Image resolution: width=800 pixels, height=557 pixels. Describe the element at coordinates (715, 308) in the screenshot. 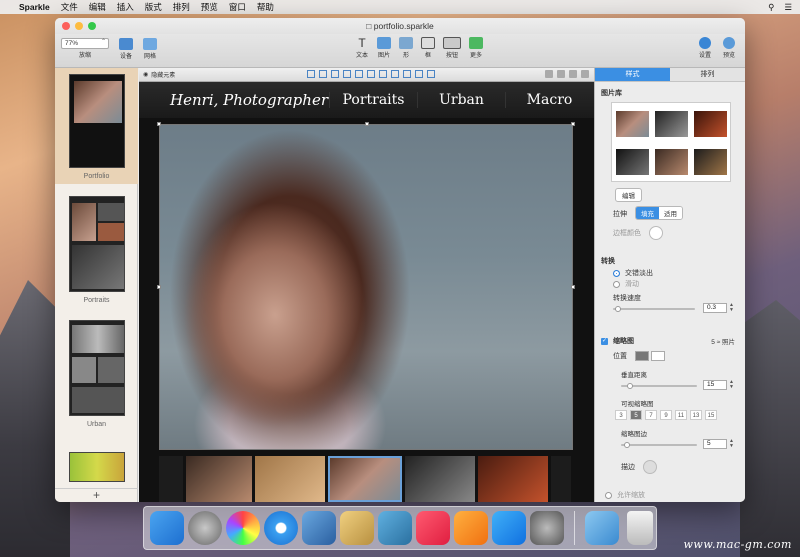

I see `transition-speed-input: 0.3` at that location.